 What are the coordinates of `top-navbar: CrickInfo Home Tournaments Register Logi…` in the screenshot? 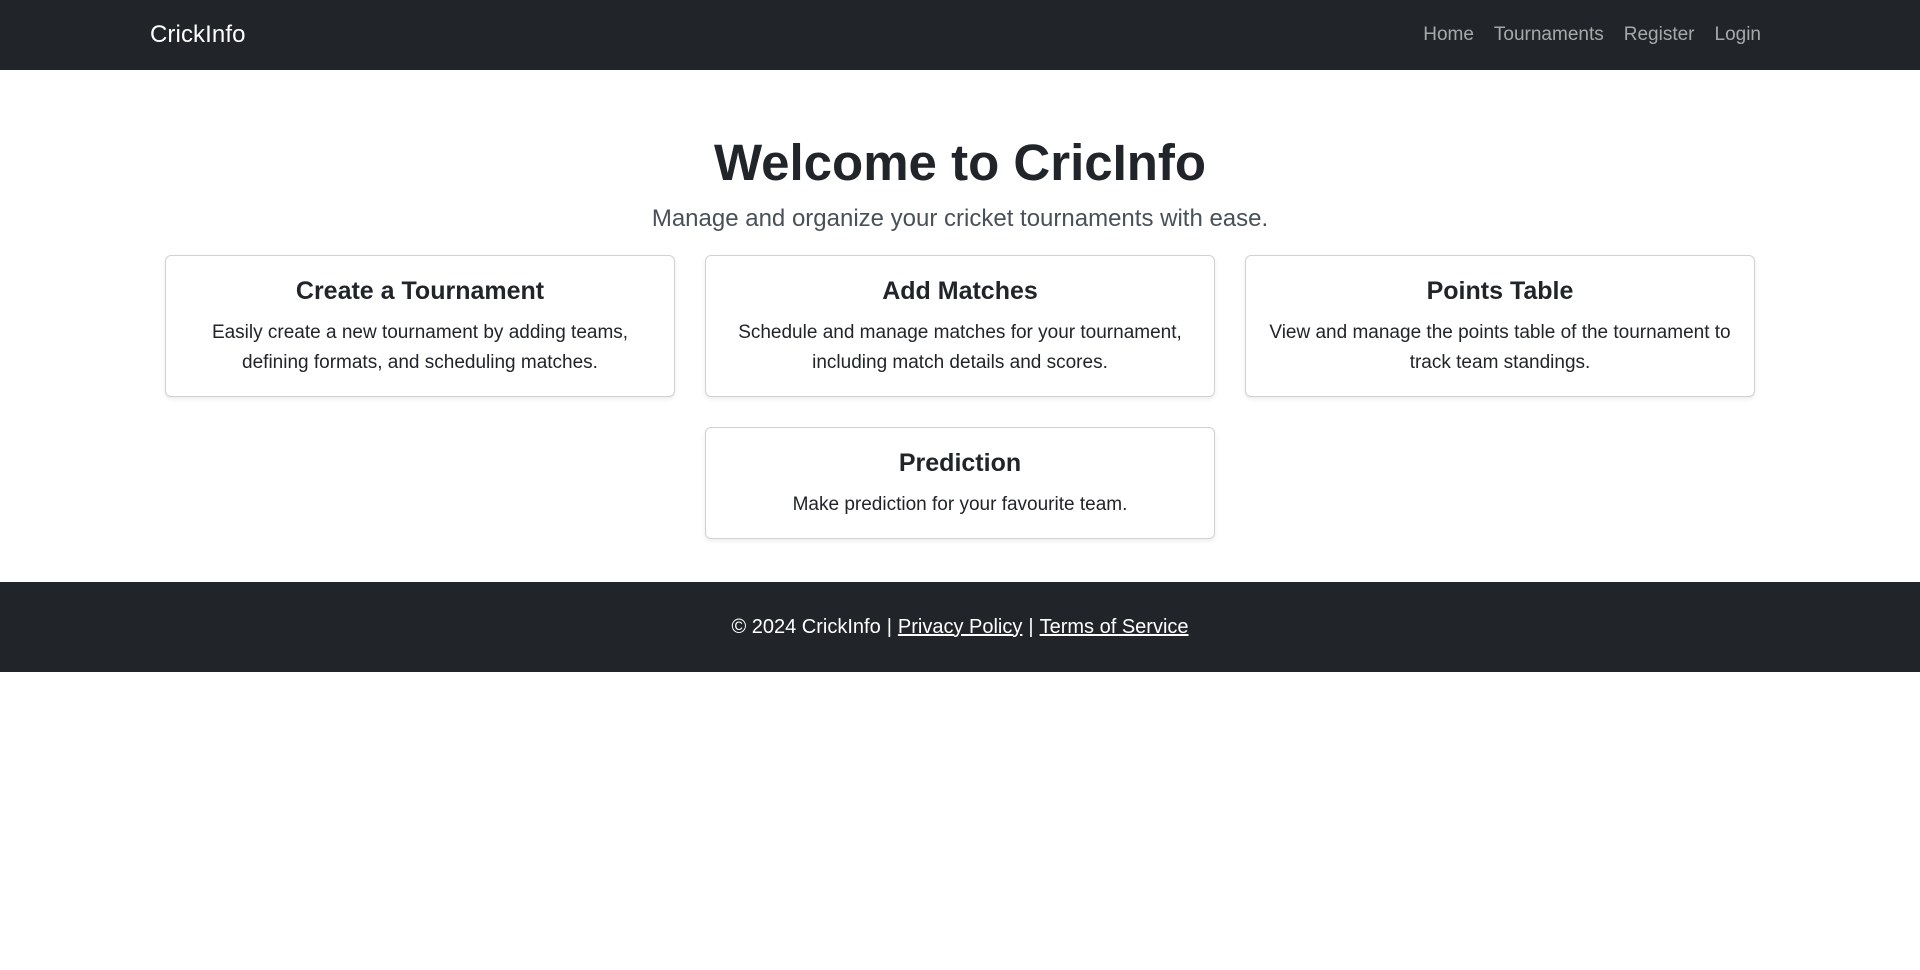 It's located at (960, 35).